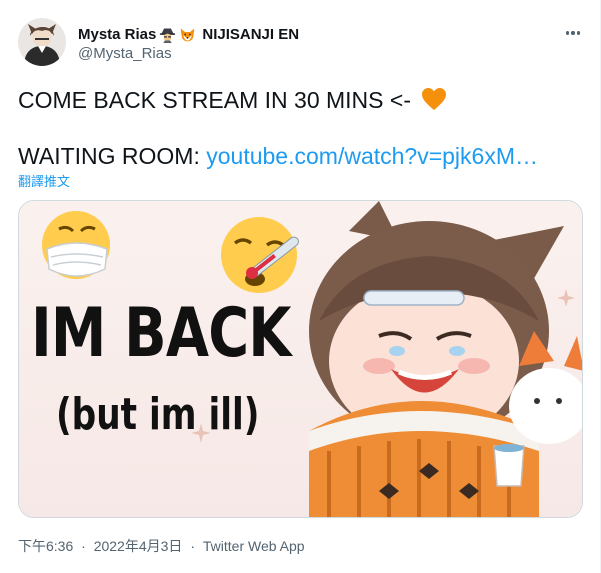 The image size is (601, 573). I want to click on fox-icon, so click(188, 34).